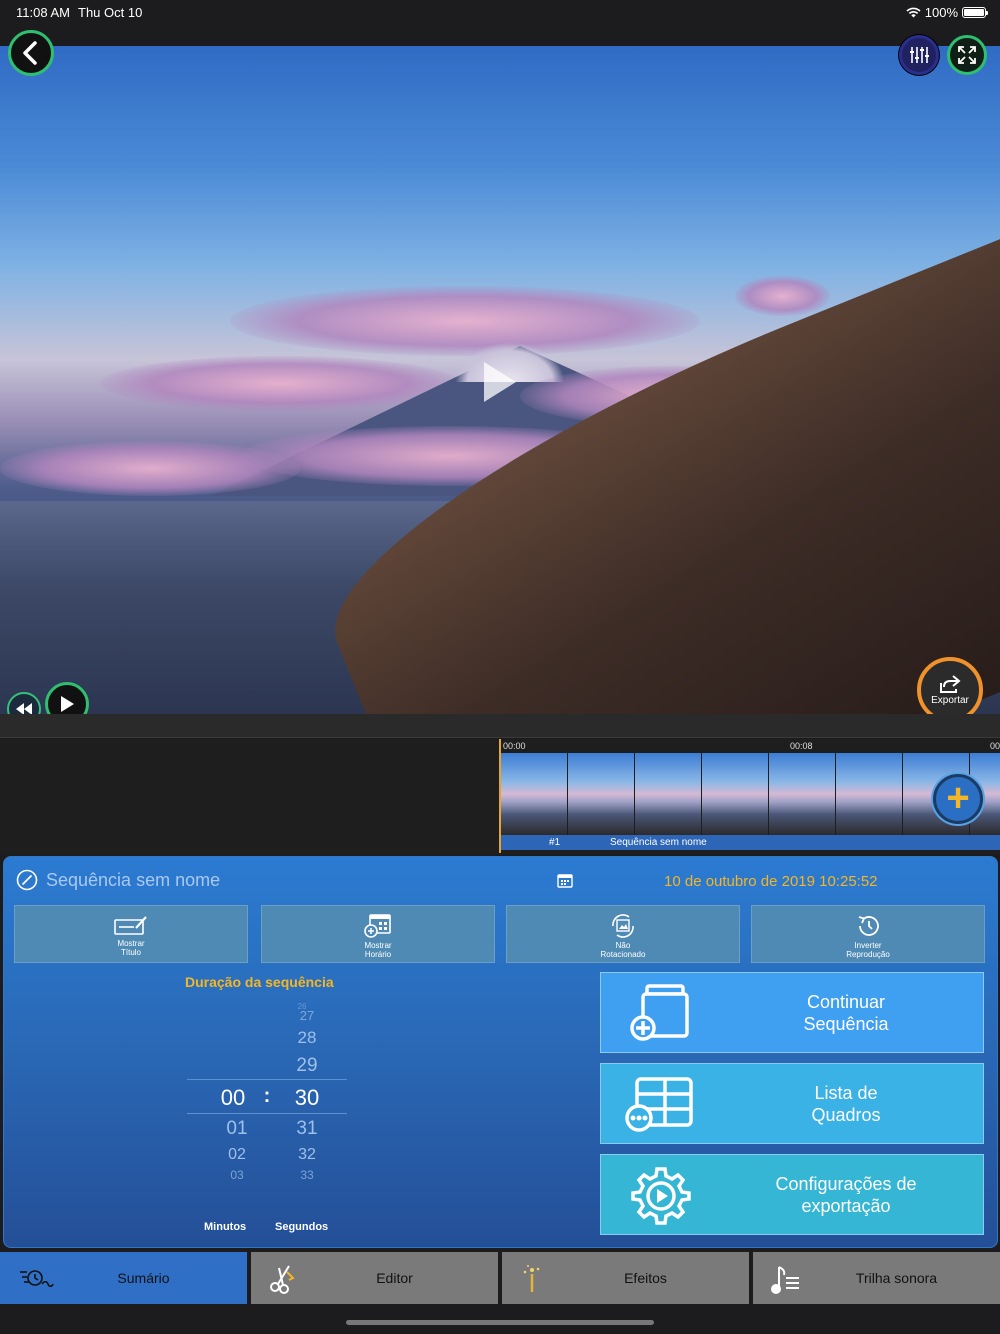  Describe the element at coordinates (307, 1175) in the screenshot. I see `seconds-option: 33` at that location.